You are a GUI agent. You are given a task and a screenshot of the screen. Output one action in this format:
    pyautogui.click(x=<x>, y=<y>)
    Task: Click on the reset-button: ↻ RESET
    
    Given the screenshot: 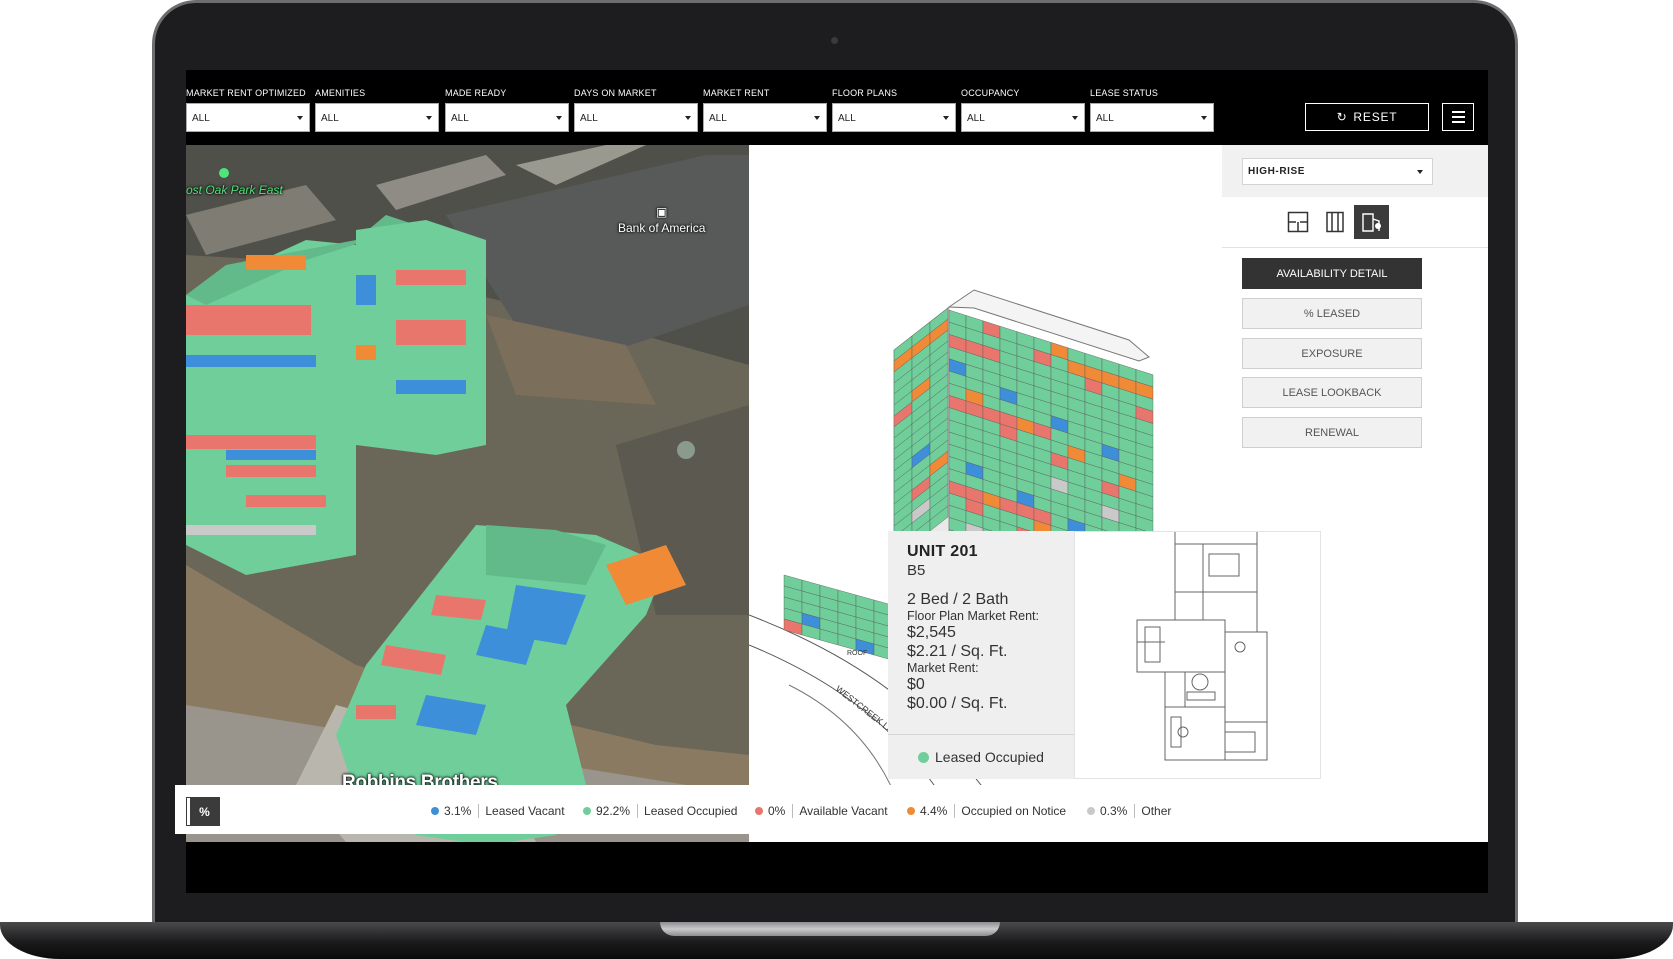 What is the action you would take?
    pyautogui.click(x=1367, y=117)
    